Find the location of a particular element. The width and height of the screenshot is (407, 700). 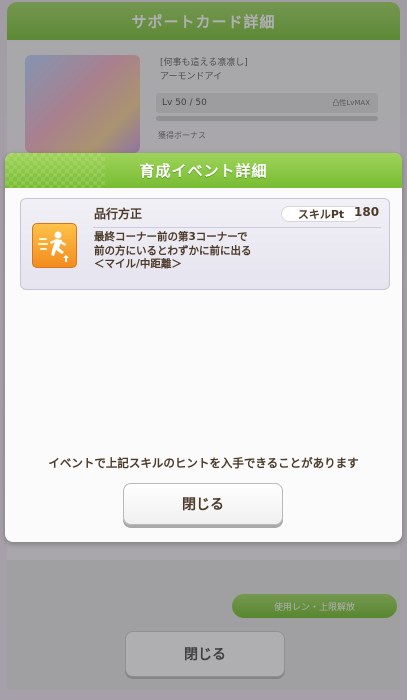

skill-name: 品行方正 is located at coordinates (118, 214).